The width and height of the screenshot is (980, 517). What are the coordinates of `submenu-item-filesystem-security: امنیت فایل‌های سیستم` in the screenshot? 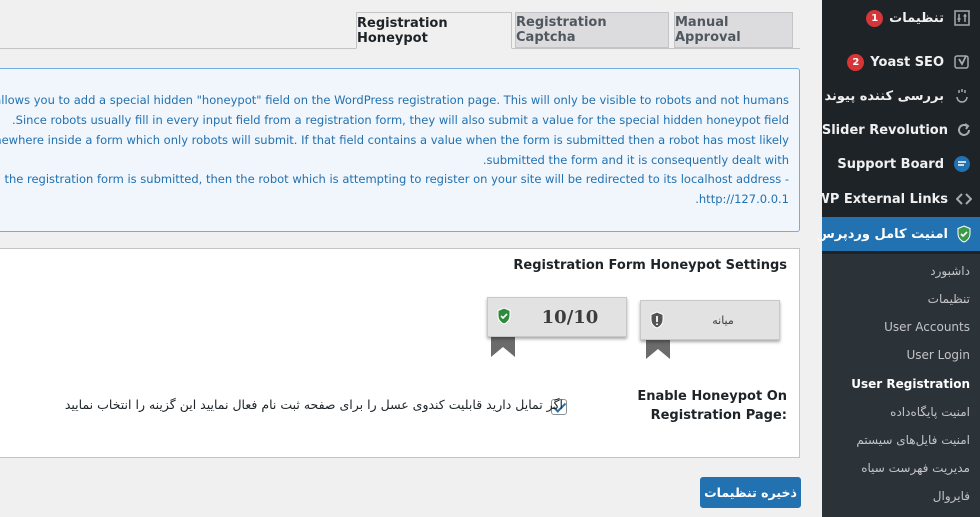 It's located at (913, 440).